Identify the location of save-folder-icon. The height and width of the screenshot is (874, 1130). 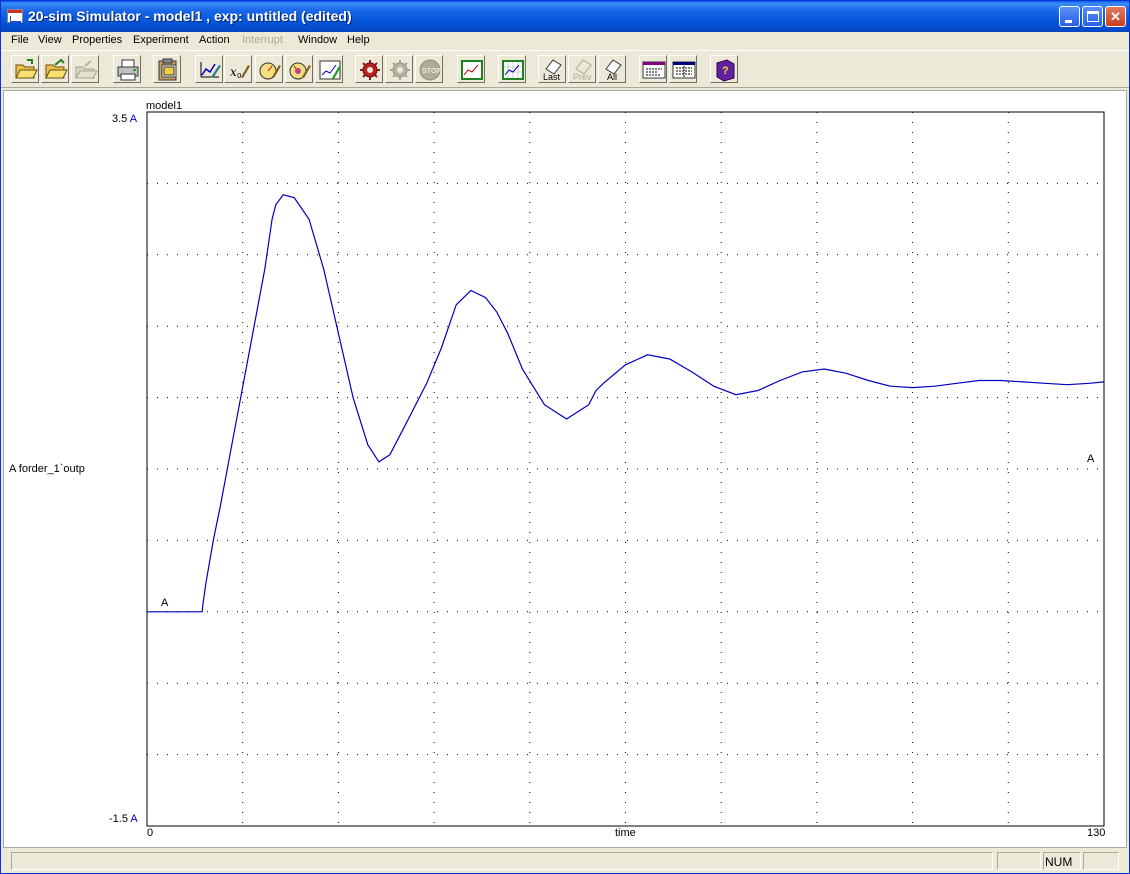
(86, 69).